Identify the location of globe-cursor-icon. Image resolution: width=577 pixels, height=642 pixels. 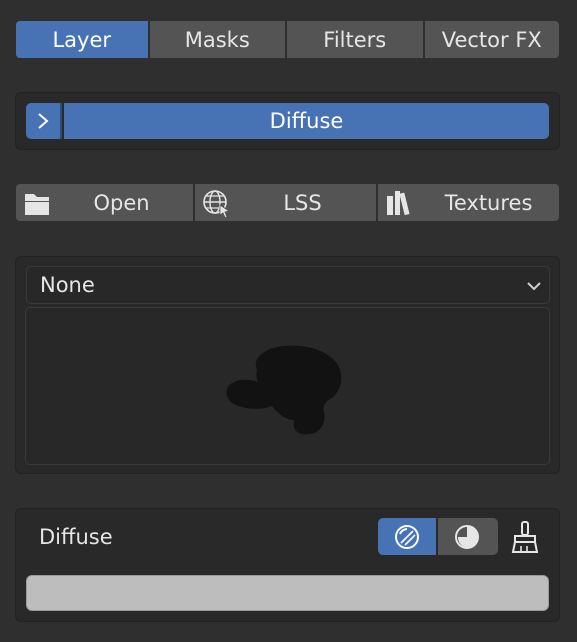
(216, 204).